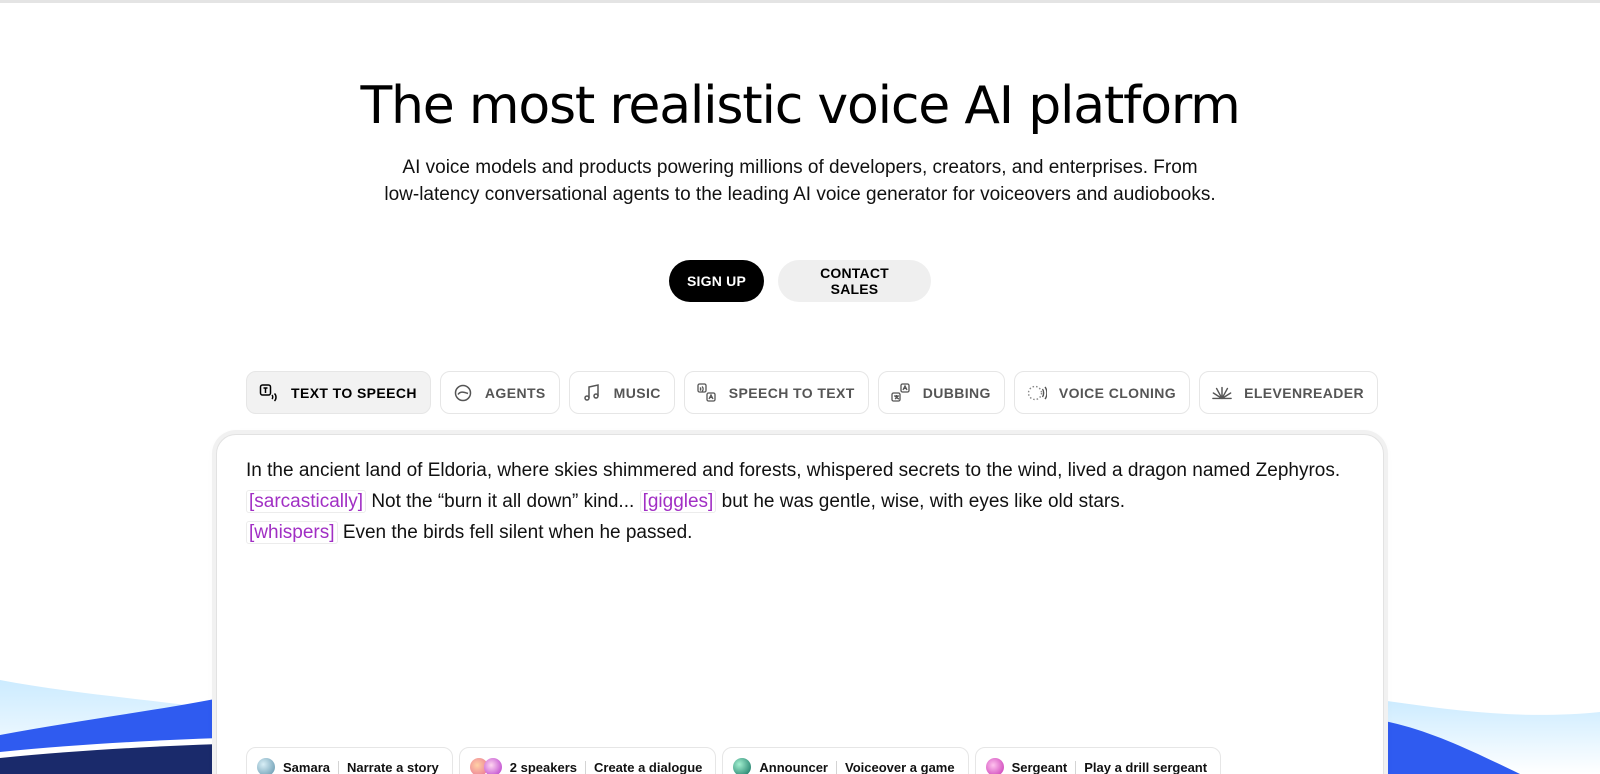 Image resolution: width=1600 pixels, height=774 pixels. I want to click on tab-text-to-speech: TEXT TO SPEECH, so click(338, 392).